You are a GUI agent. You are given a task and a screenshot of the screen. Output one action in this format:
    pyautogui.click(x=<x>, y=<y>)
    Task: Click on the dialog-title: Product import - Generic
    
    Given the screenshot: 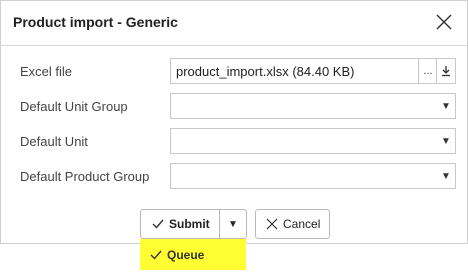 What is the action you would take?
    pyautogui.click(x=95, y=22)
    